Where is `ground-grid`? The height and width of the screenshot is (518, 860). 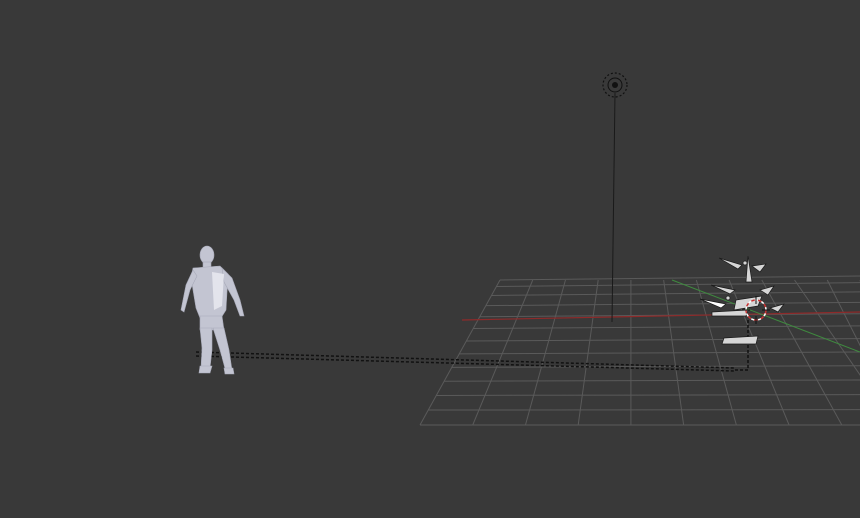
ground-grid is located at coordinates (639, 350).